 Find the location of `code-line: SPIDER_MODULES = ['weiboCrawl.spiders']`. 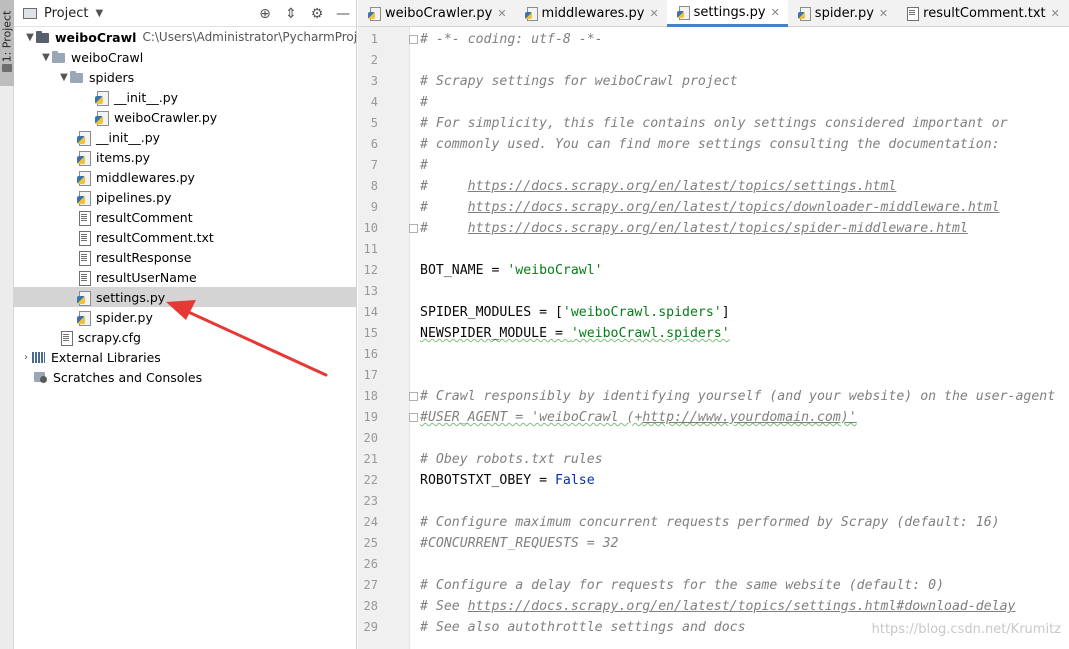

code-line: SPIDER_MODULES = ['weiboCrawl.spiders'] is located at coordinates (575, 312).